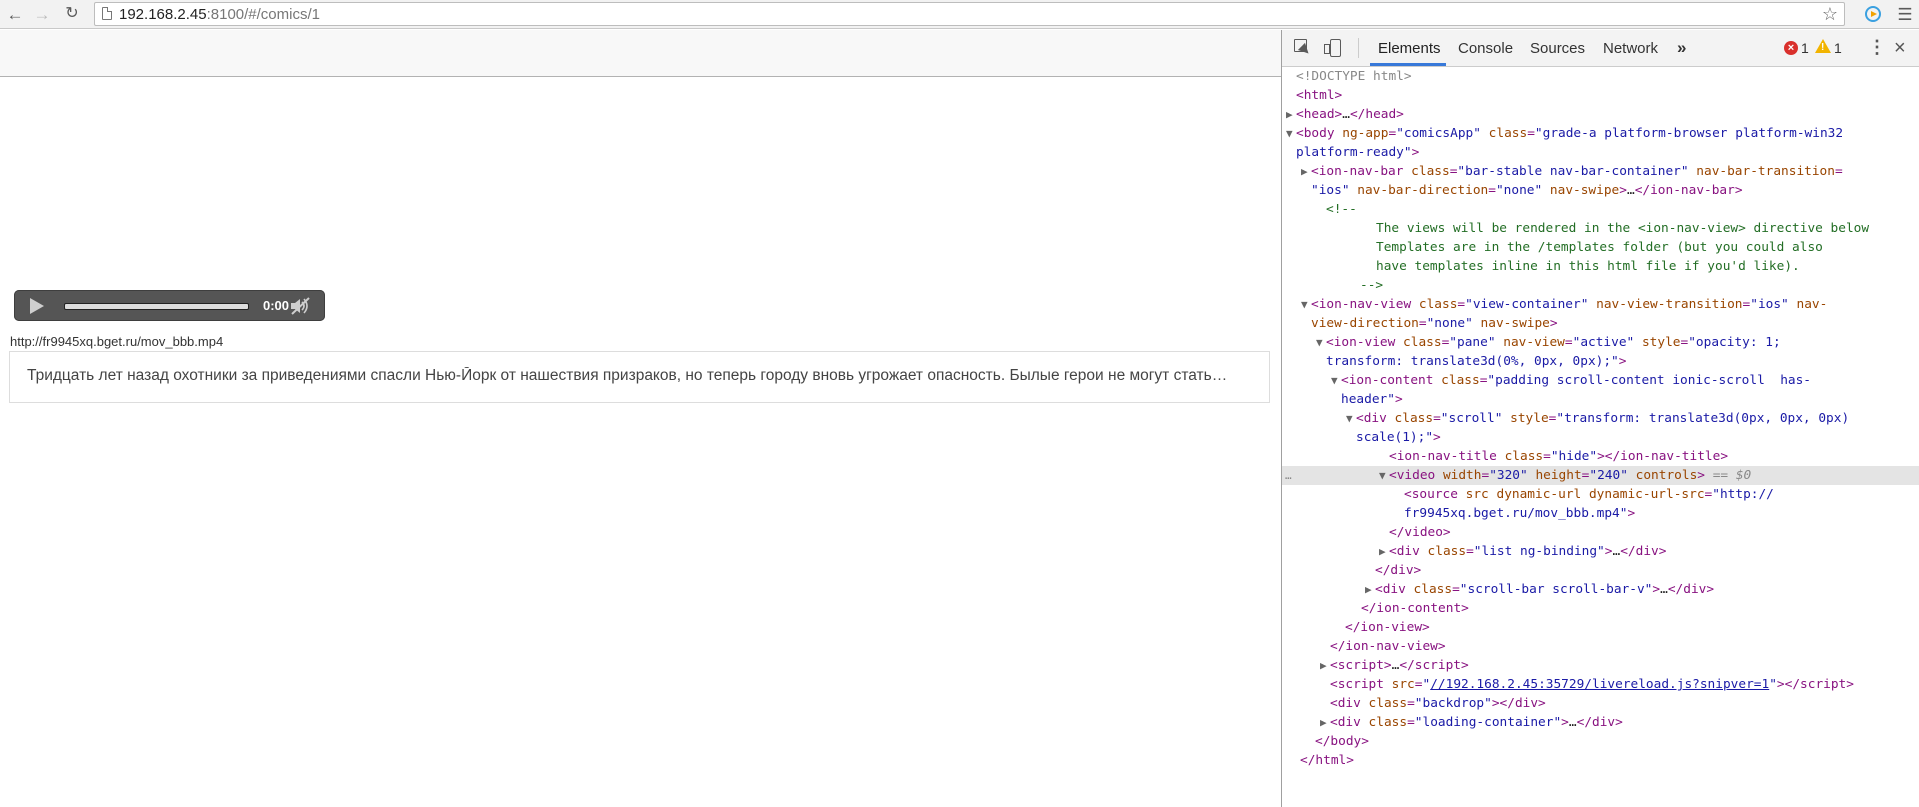  What do you see at coordinates (969, 14) in the screenshot?
I see `address-bar: 192.168.2.45:8100/#/comics/1 ☆` at bounding box center [969, 14].